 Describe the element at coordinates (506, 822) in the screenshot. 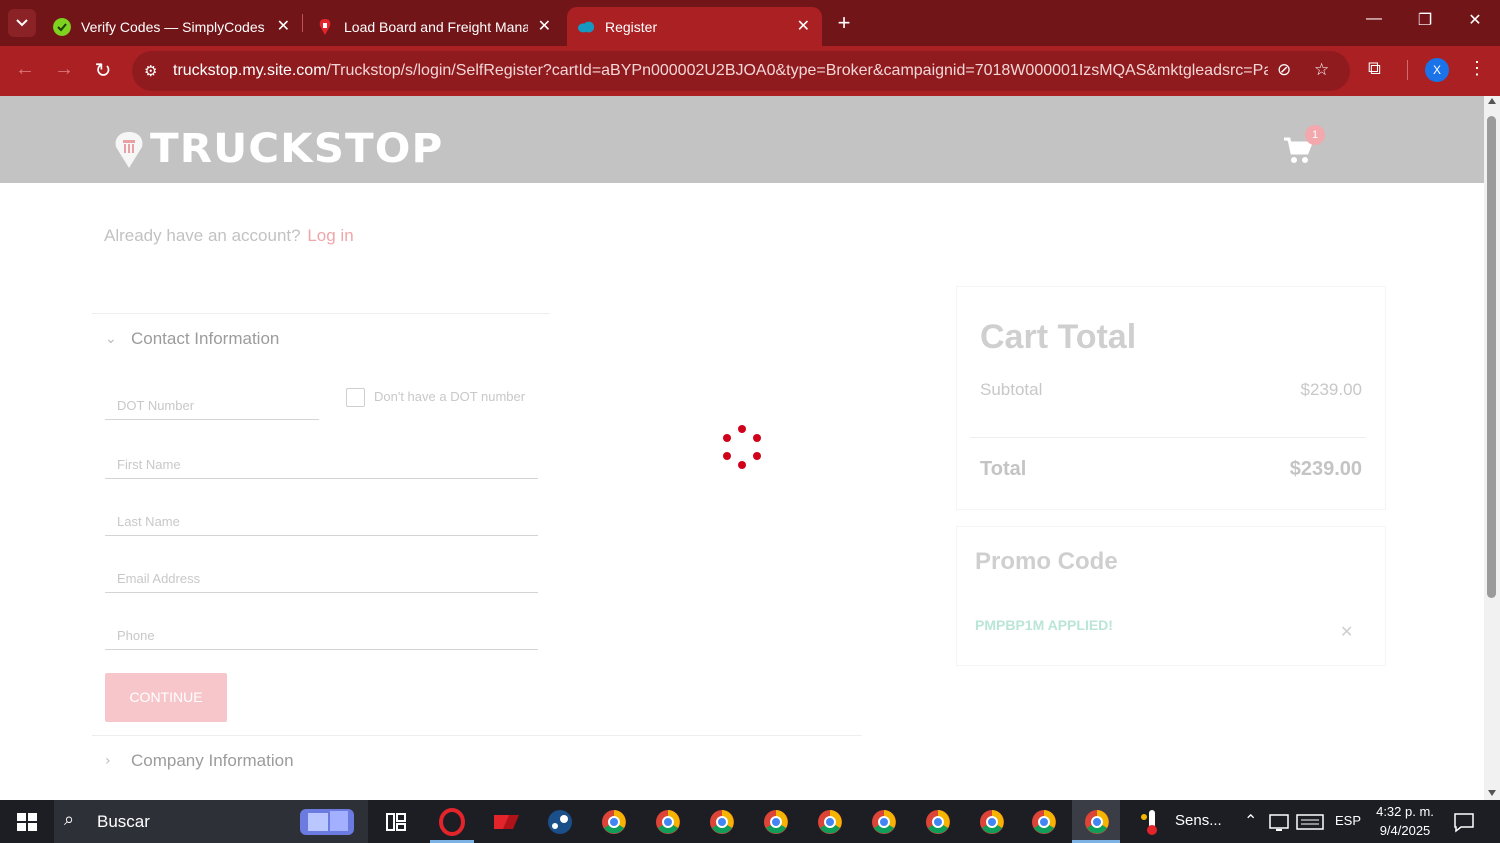

I see `game-launcher-icon` at that location.